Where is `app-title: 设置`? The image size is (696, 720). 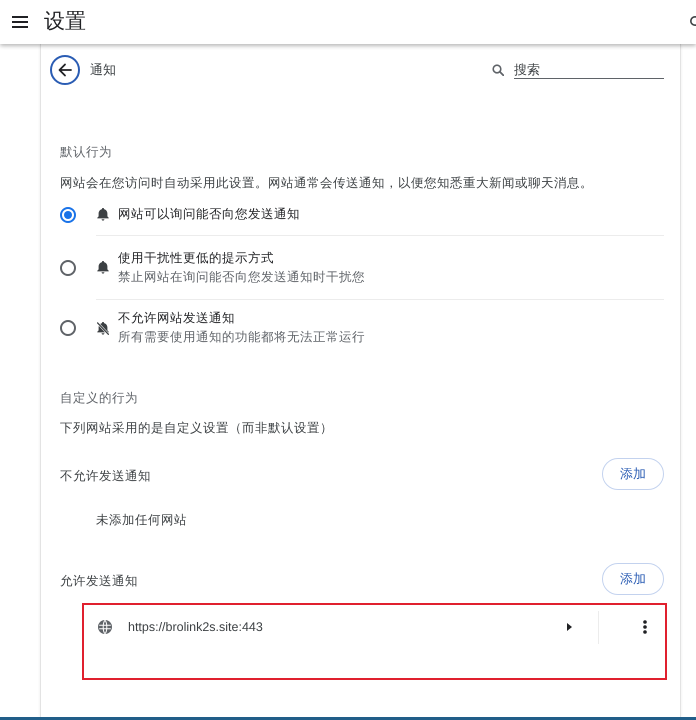 app-title: 设置 is located at coordinates (65, 22).